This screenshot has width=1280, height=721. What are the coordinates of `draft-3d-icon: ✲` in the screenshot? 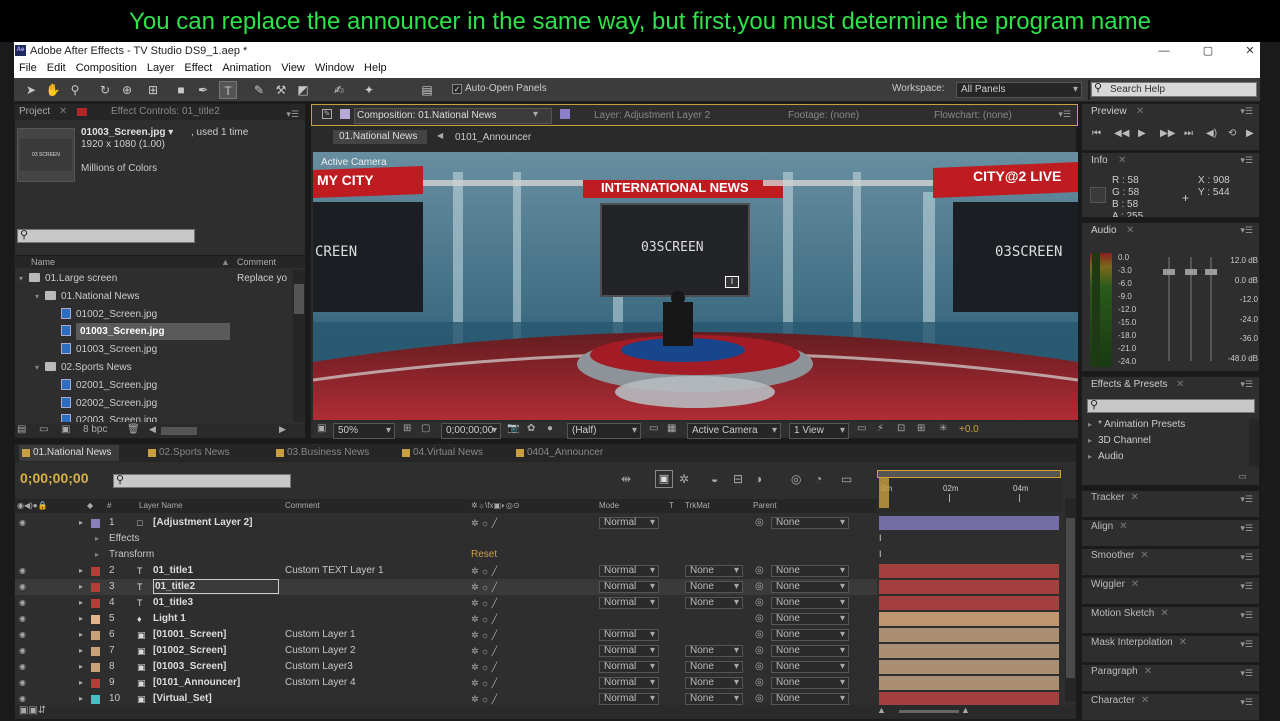 It's located at (684, 479).